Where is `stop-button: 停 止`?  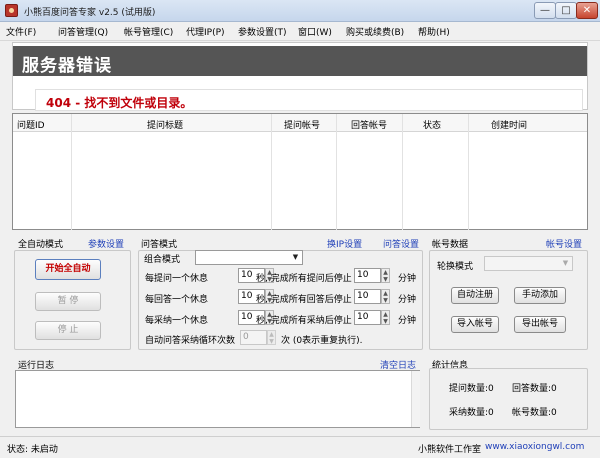 stop-button: 停 止 is located at coordinates (68, 330).